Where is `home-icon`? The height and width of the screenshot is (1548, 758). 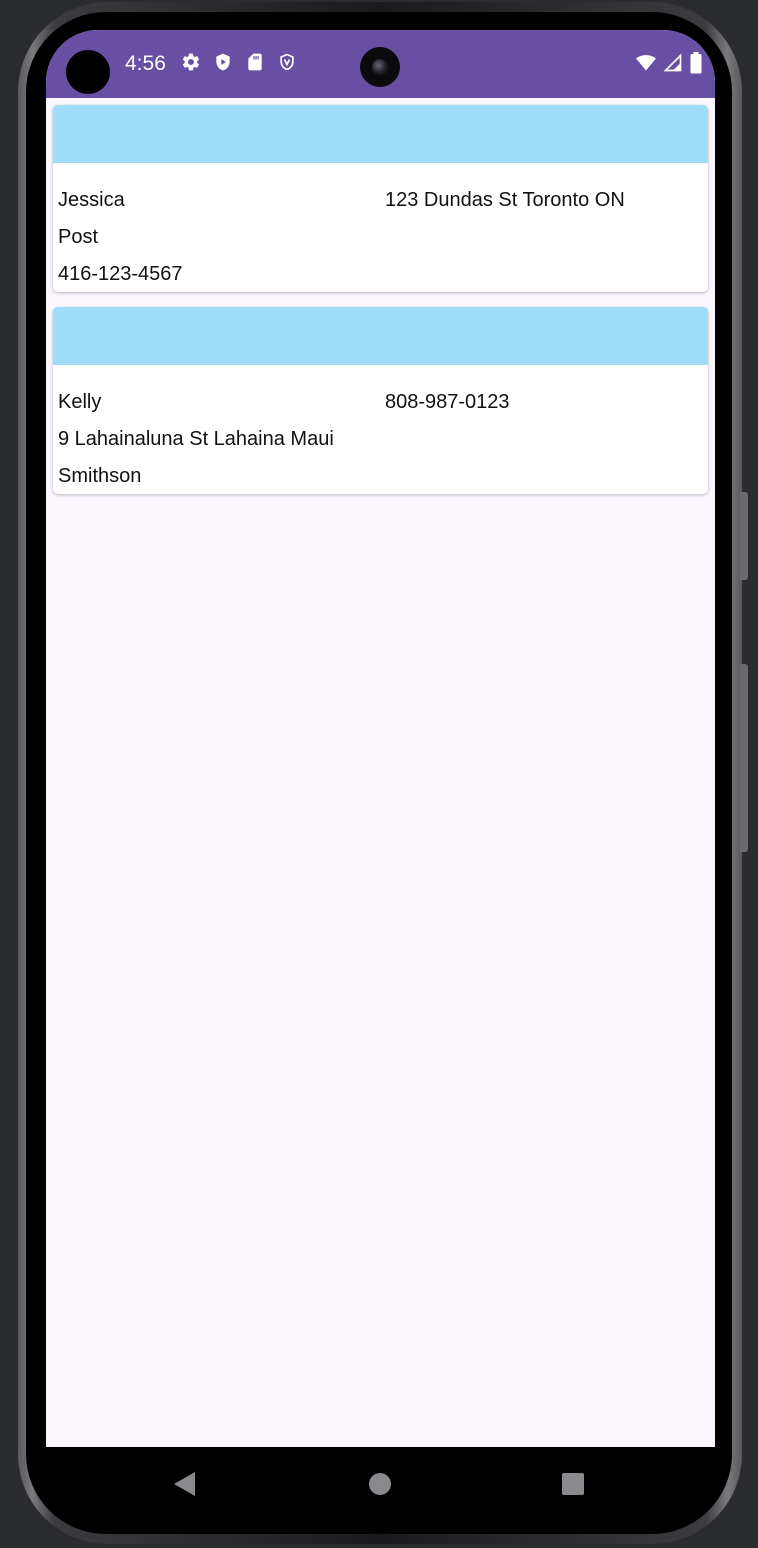 home-icon is located at coordinates (380, 1484).